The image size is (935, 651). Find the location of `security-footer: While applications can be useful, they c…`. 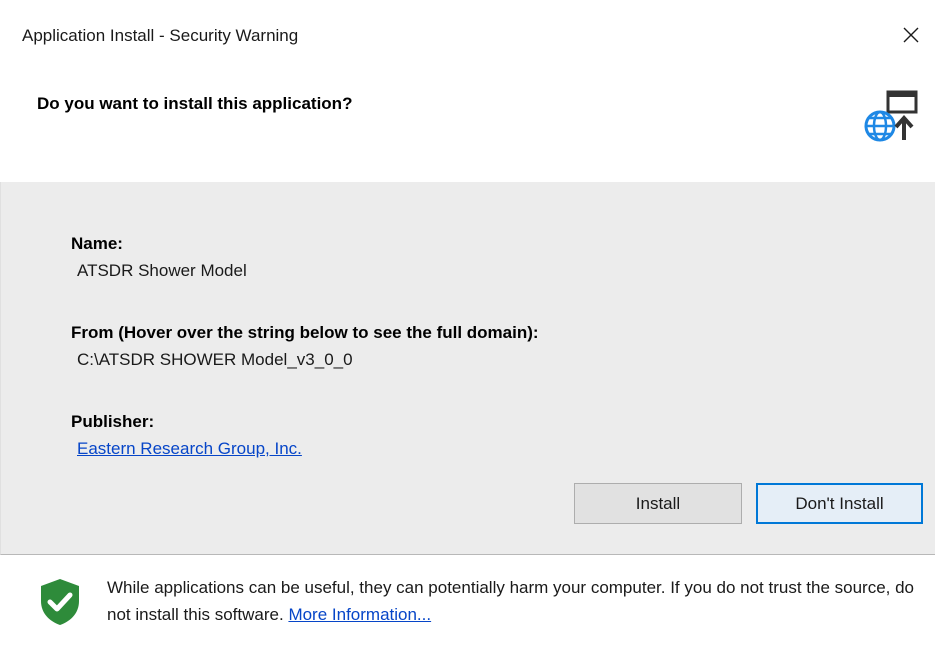

security-footer: While applications can be useful, they c… is located at coordinates (467, 603).